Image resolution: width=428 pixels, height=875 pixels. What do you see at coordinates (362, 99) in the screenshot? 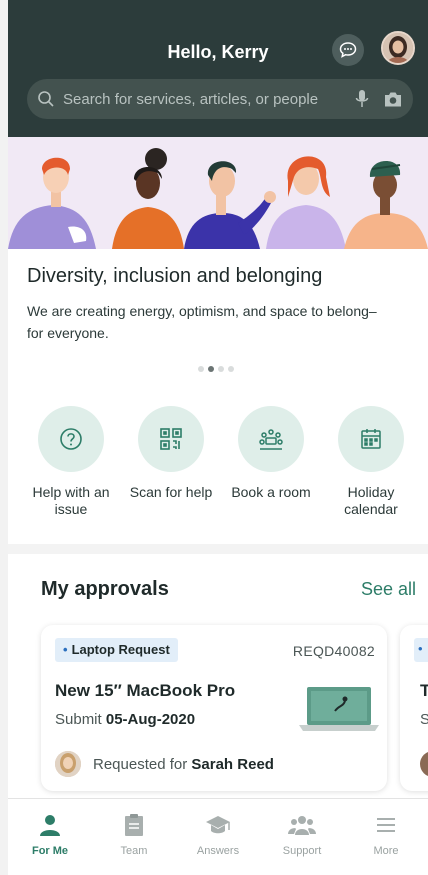
I see `microphone-icon` at bounding box center [362, 99].